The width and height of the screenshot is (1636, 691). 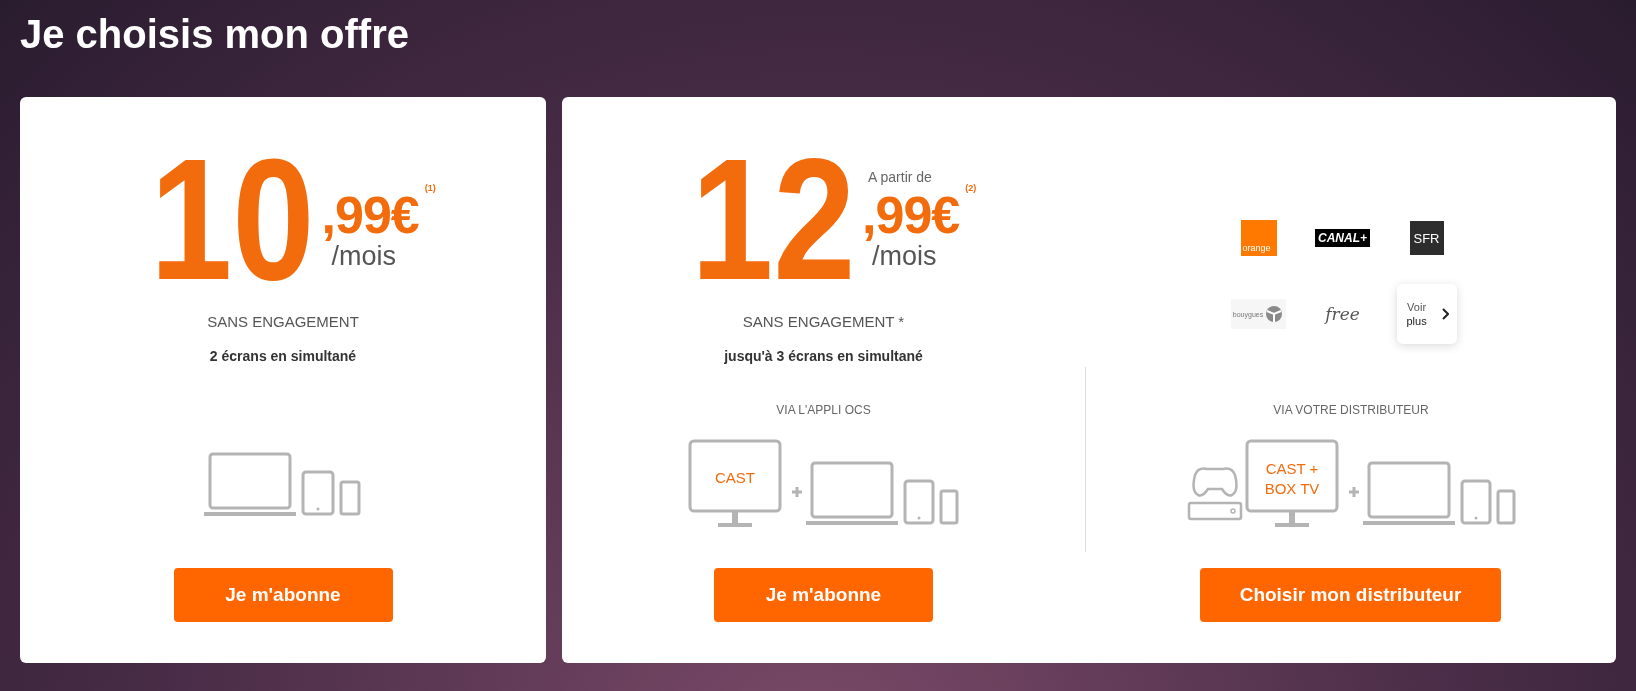 I want to click on screens-text: 2 écrans en simultané, so click(x=283, y=356).